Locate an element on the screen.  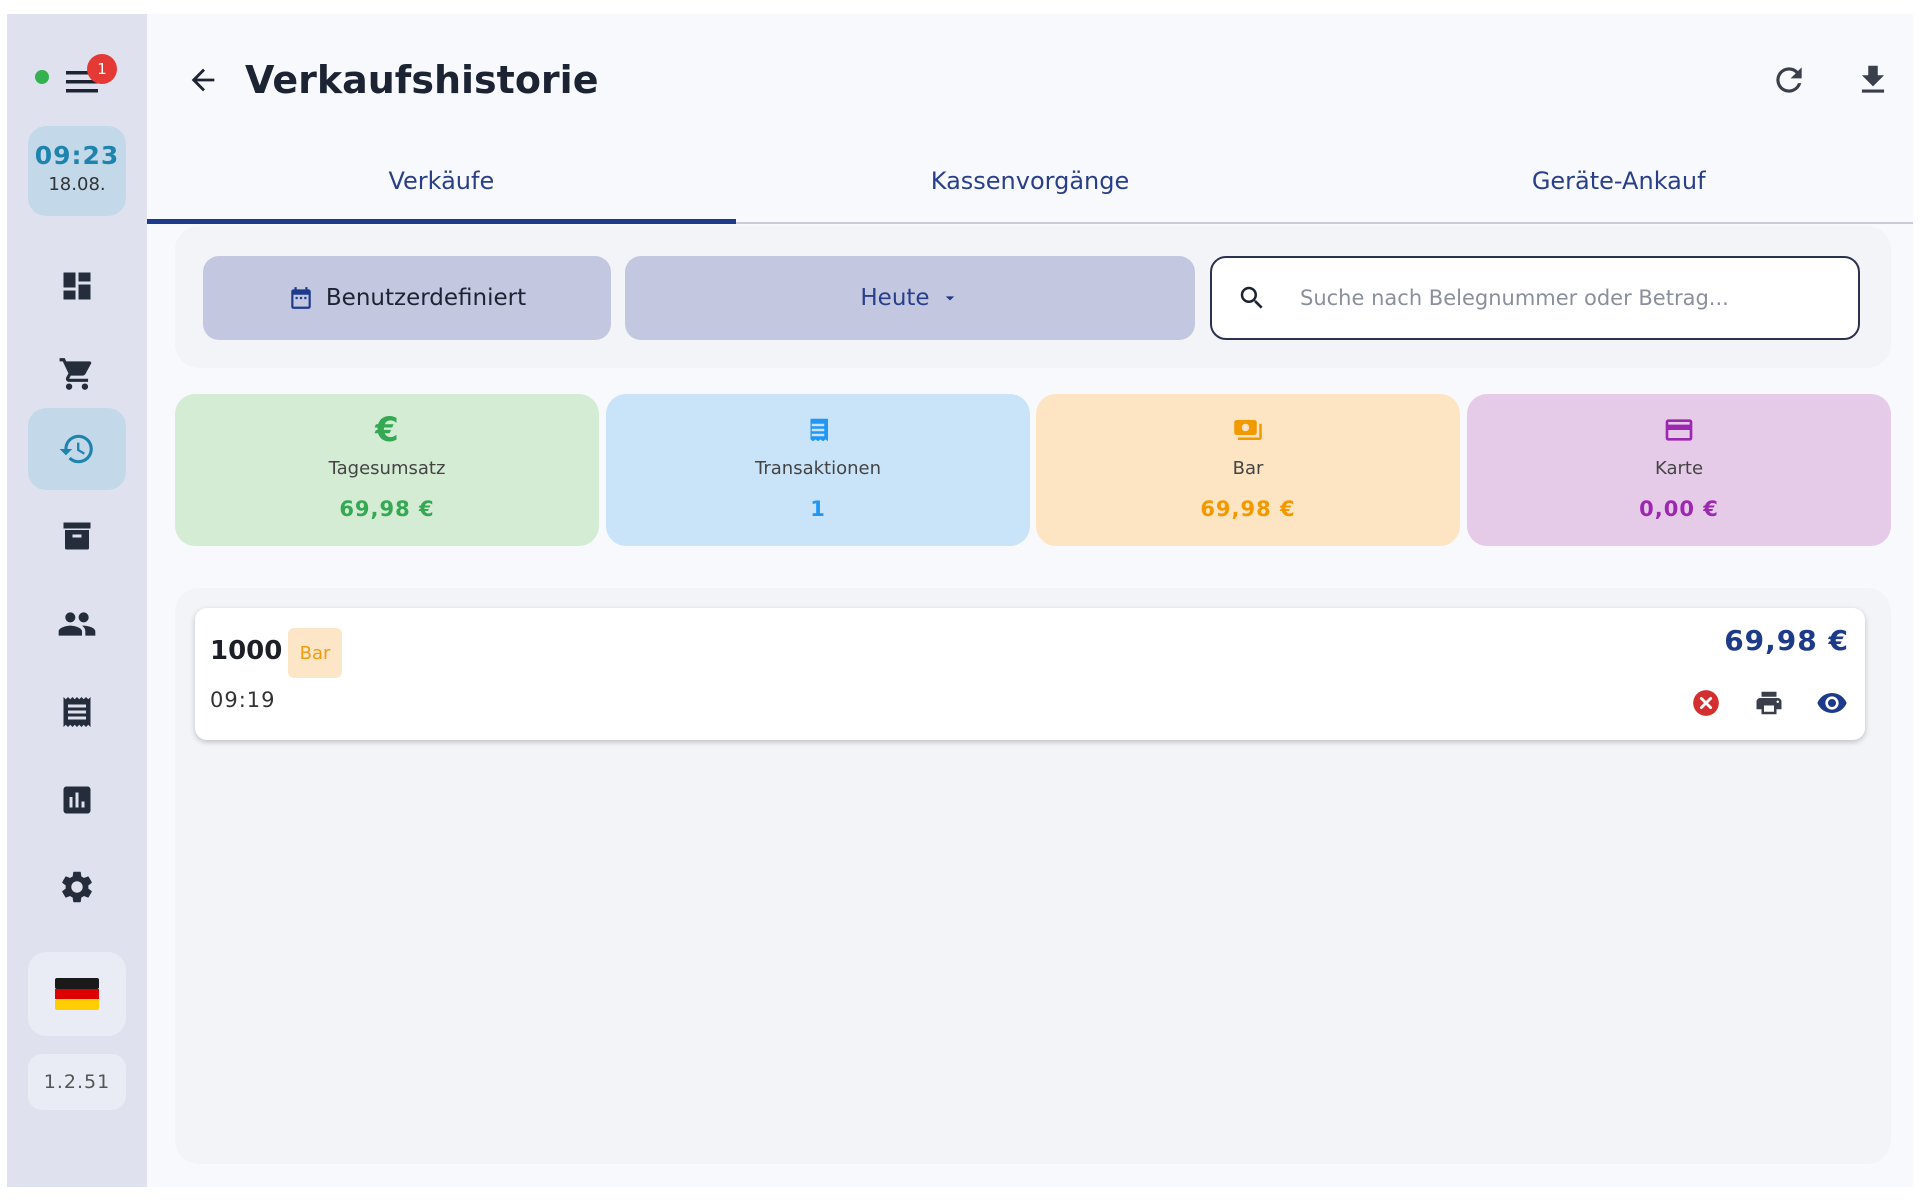
people-icon is located at coordinates (77, 624).